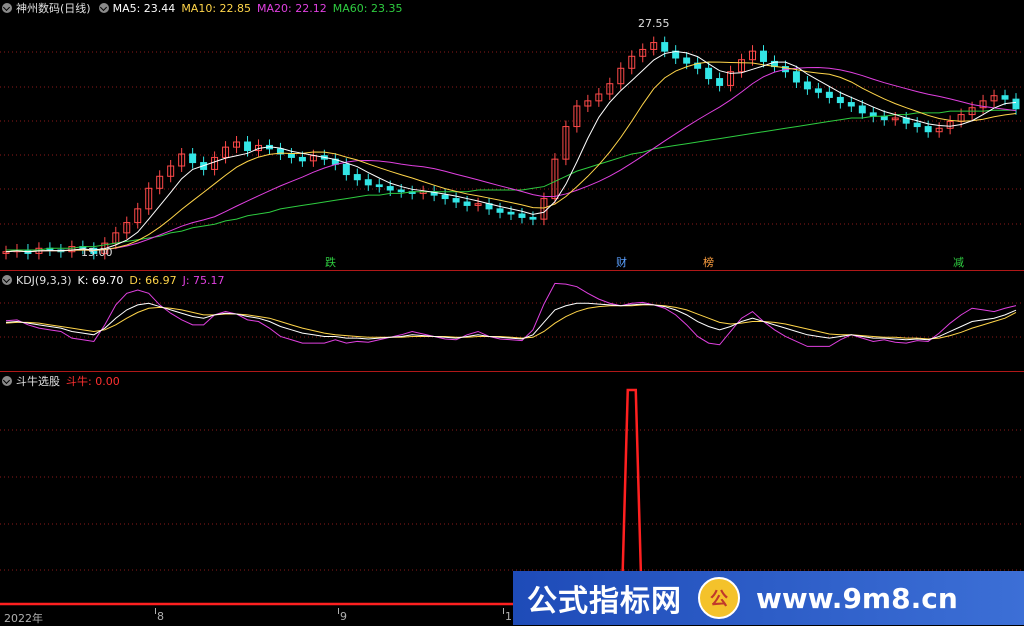  Describe the element at coordinates (160, 616) in the screenshot. I see `x-tick-label: 8` at that location.